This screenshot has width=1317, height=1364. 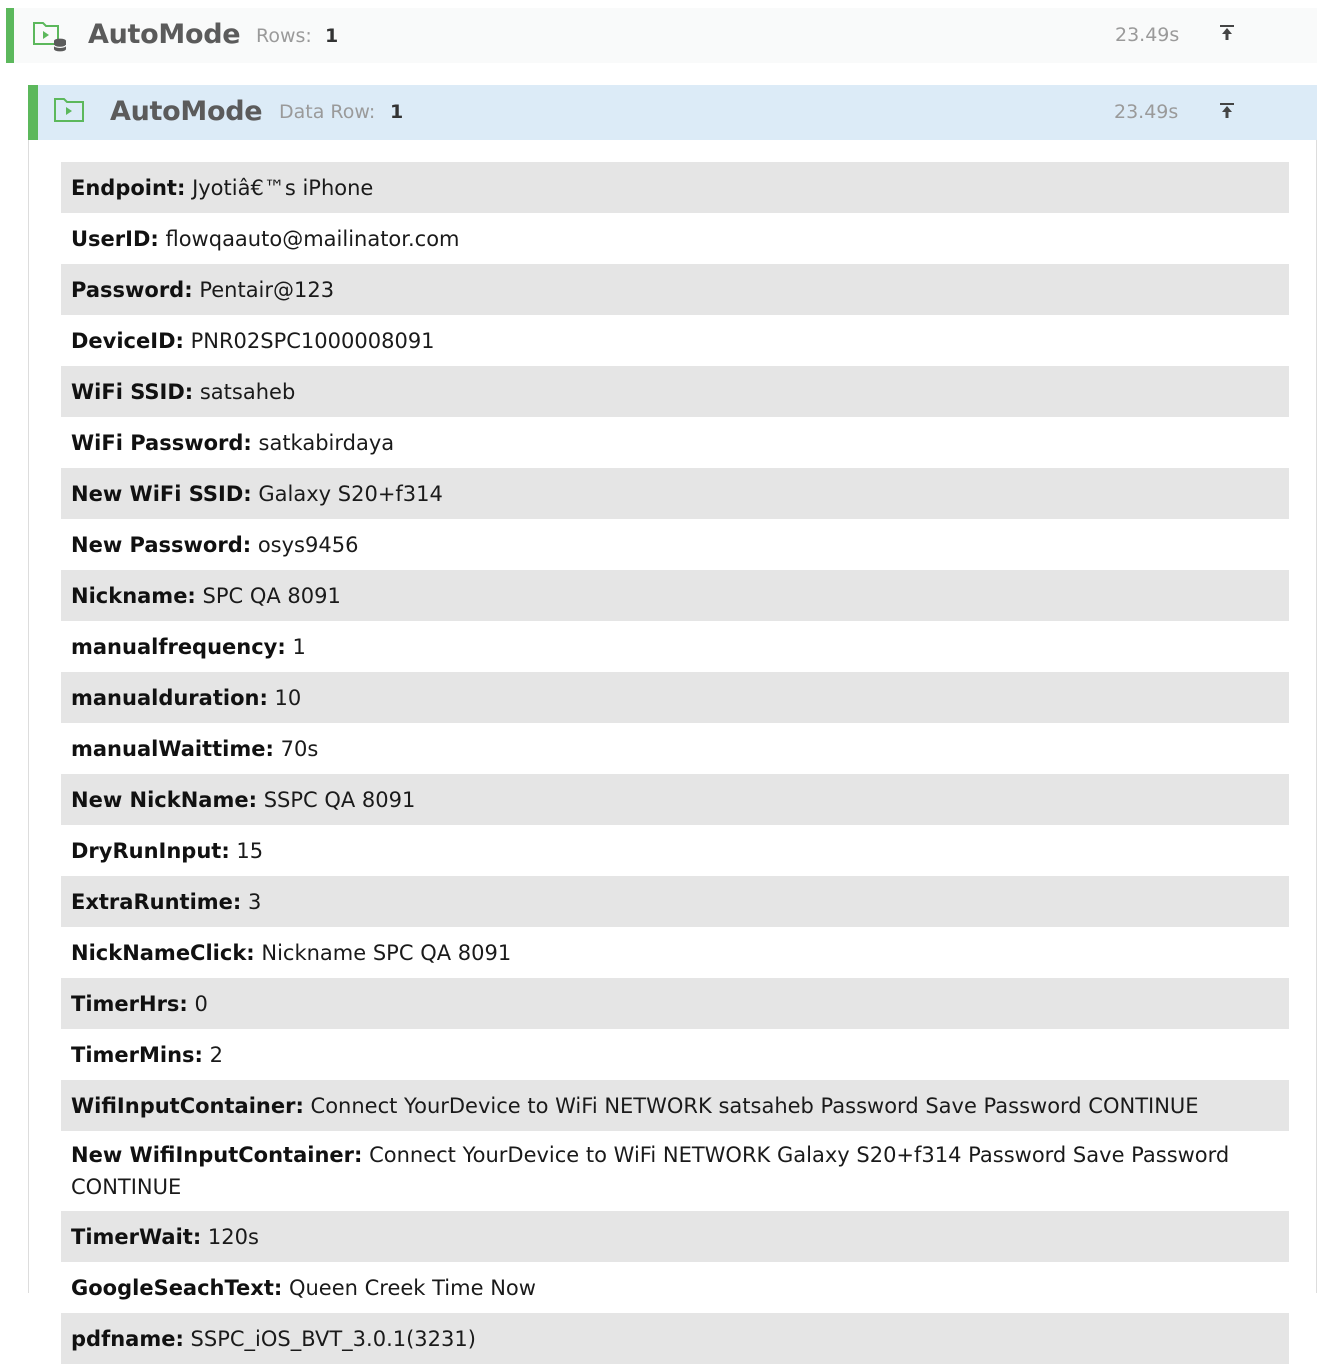 What do you see at coordinates (397, 112) in the screenshot?
I see `data-row-number: 1` at bounding box center [397, 112].